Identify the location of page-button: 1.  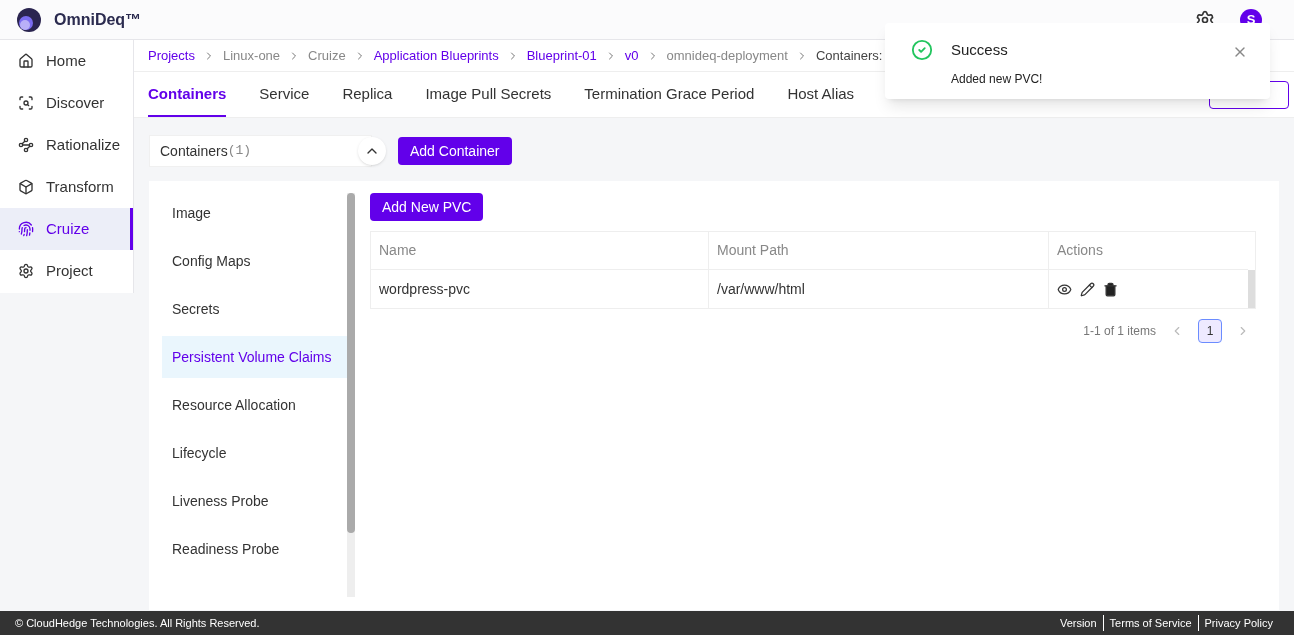
(1210, 331).